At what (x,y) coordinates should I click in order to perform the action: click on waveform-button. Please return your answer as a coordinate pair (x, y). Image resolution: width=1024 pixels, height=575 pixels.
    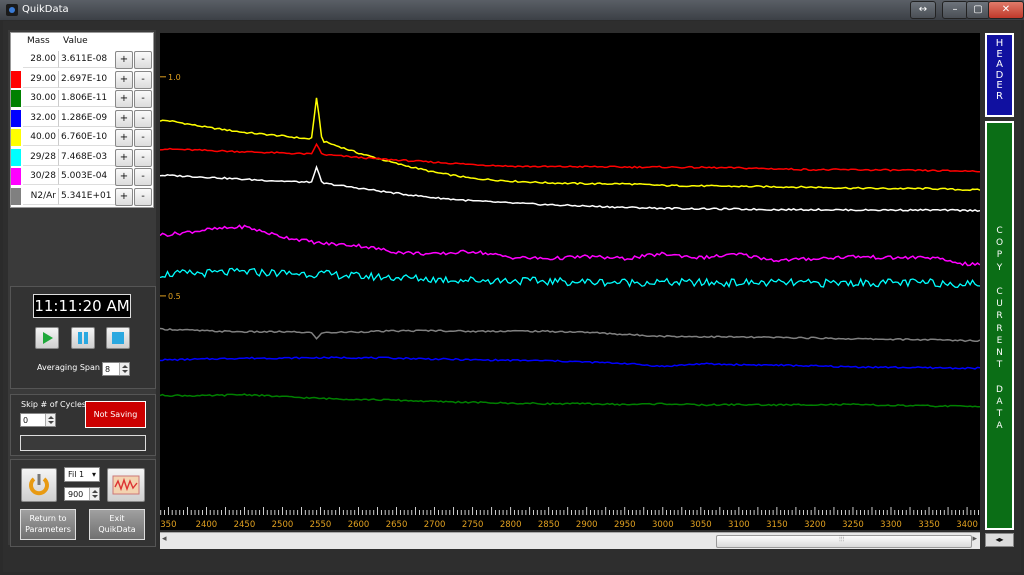
    Looking at the image, I should click on (126, 485).